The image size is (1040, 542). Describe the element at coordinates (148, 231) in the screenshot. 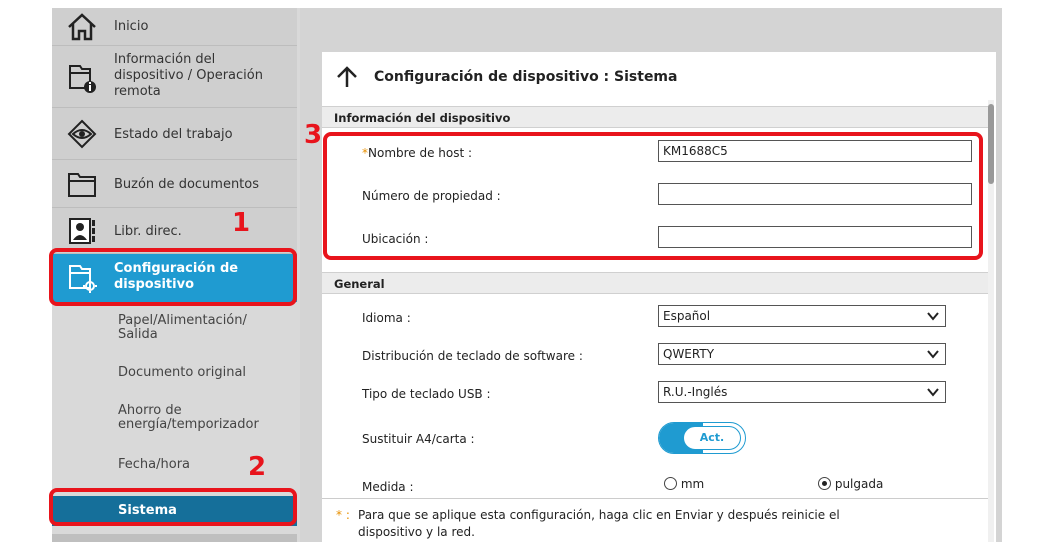

I see `sidebar-item-label: Libr. direc.` at that location.